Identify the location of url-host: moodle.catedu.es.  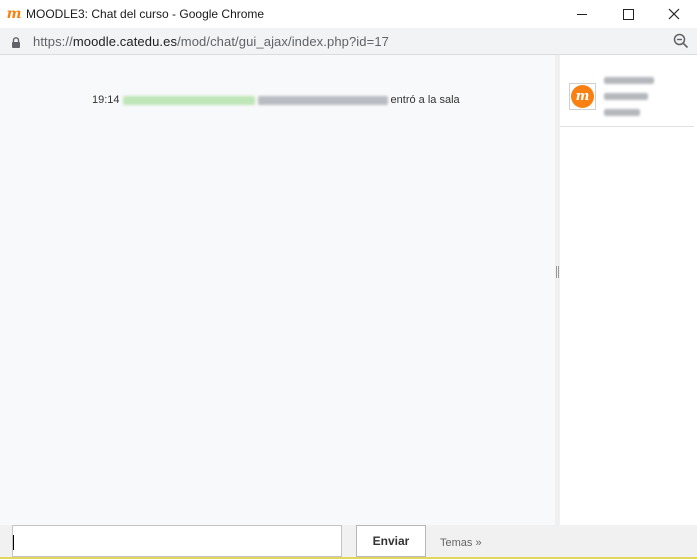
(125, 41).